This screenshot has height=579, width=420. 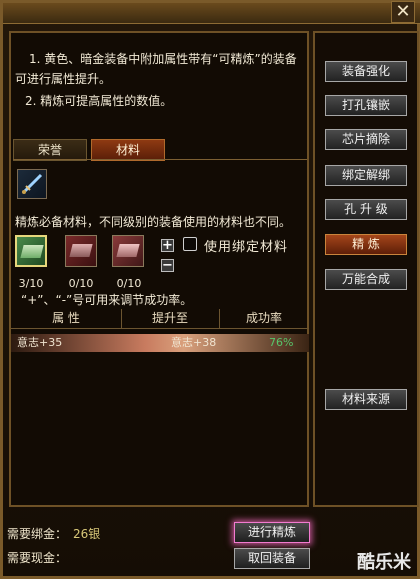 I want to click on universal-synthesis-button: 万能合成, so click(x=366, y=279).